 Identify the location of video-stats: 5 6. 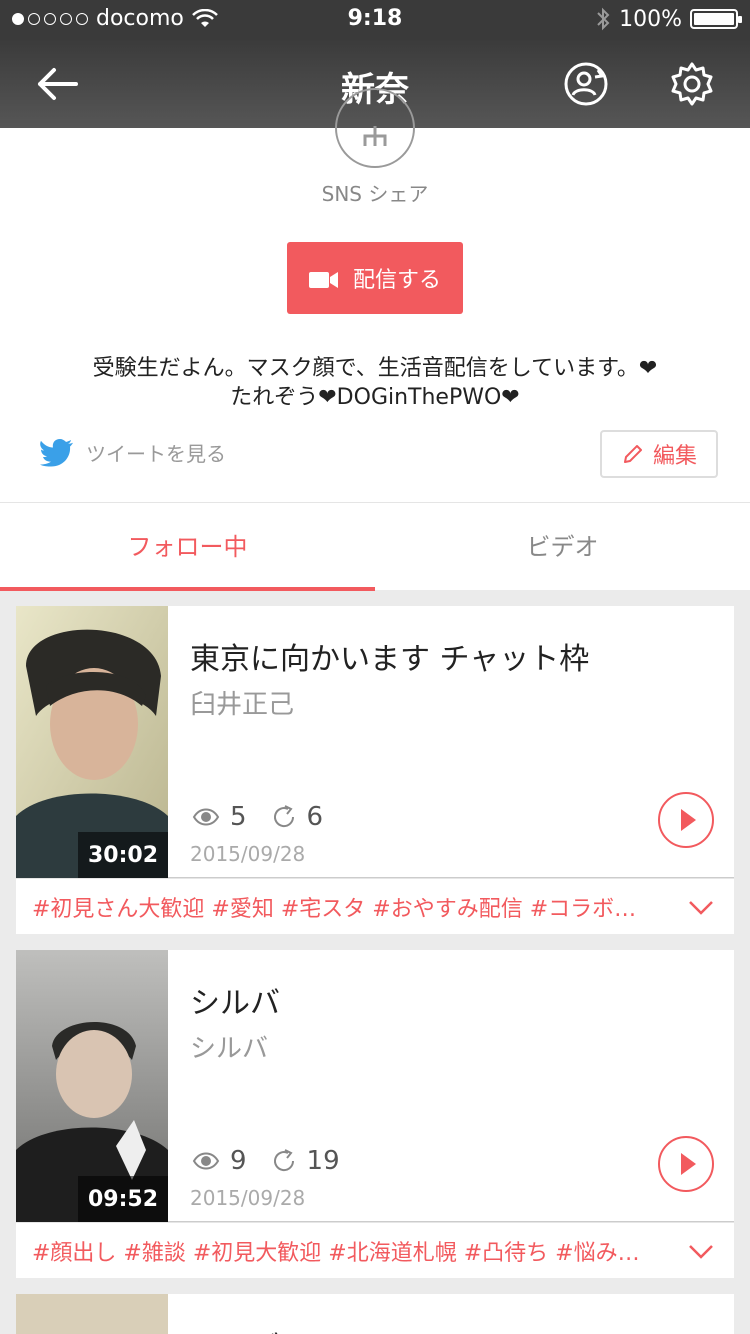
(257, 817).